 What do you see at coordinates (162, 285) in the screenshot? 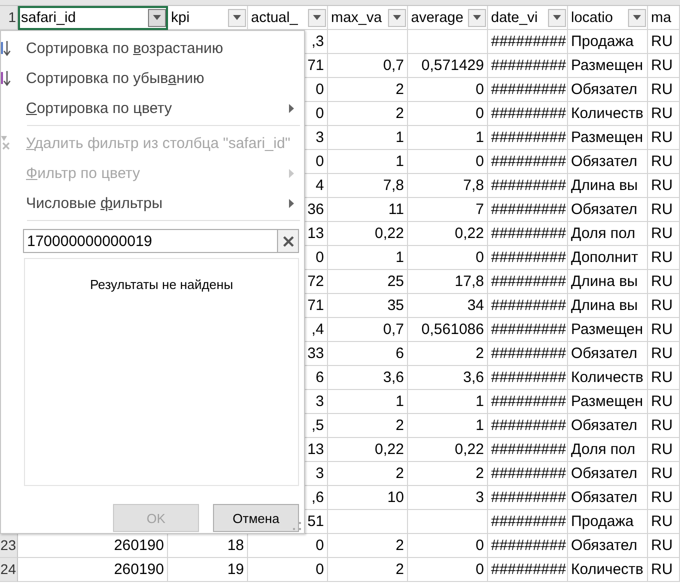
I see `no-results-message: Результаты не найдены` at bounding box center [162, 285].